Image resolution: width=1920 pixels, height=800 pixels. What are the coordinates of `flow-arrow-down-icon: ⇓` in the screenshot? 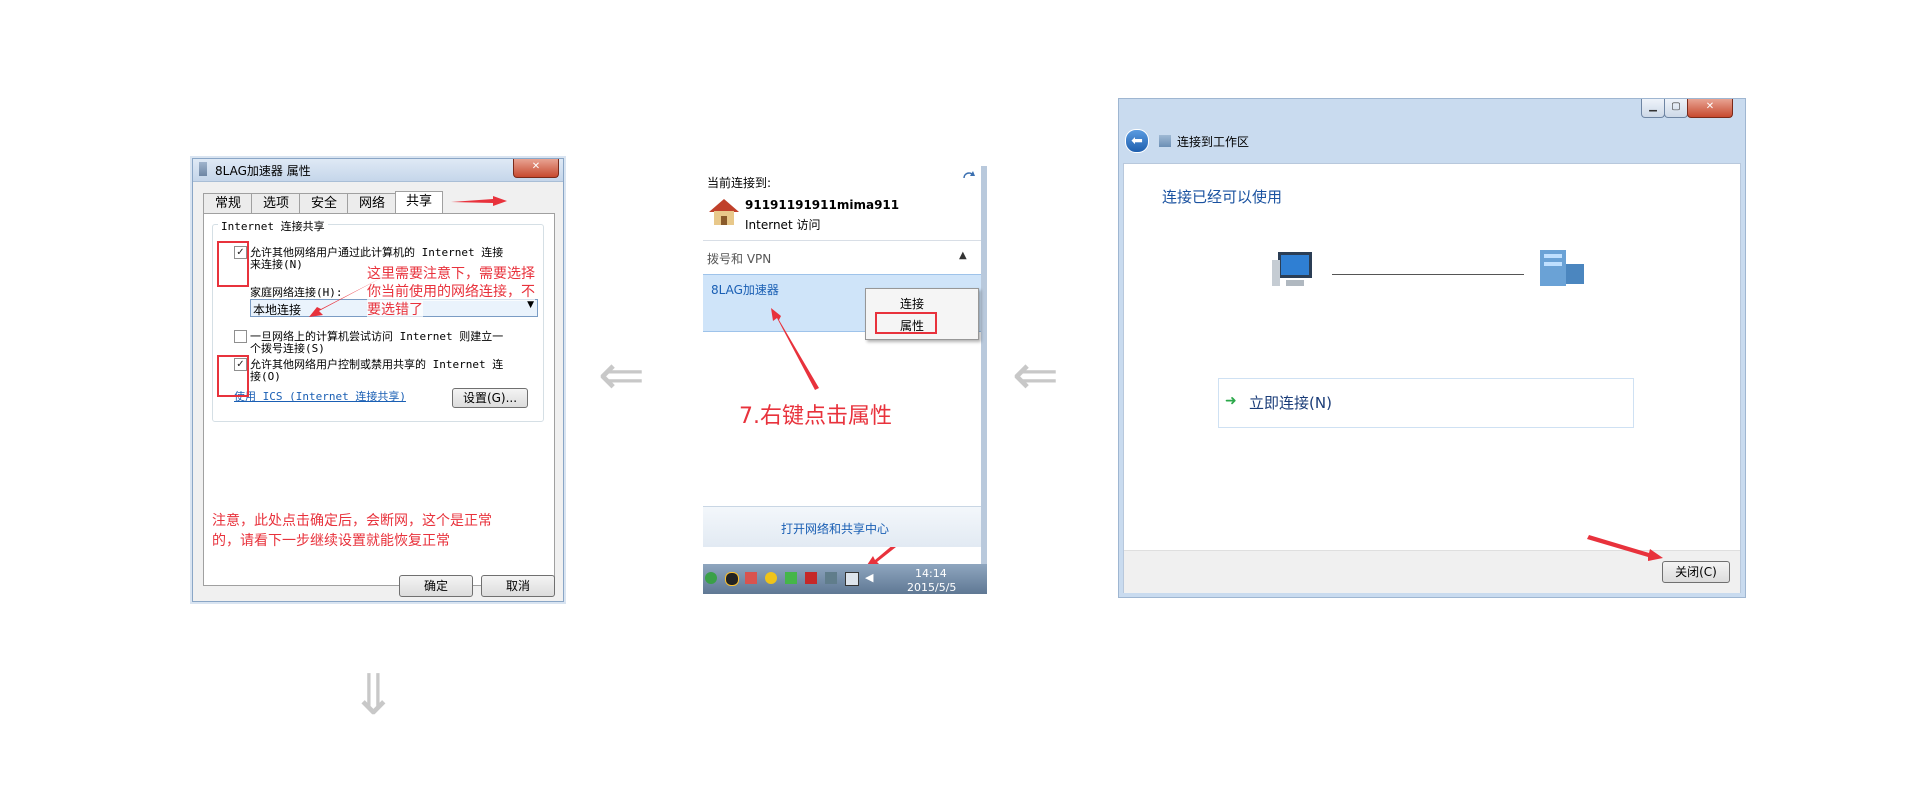 It's located at (373, 695).